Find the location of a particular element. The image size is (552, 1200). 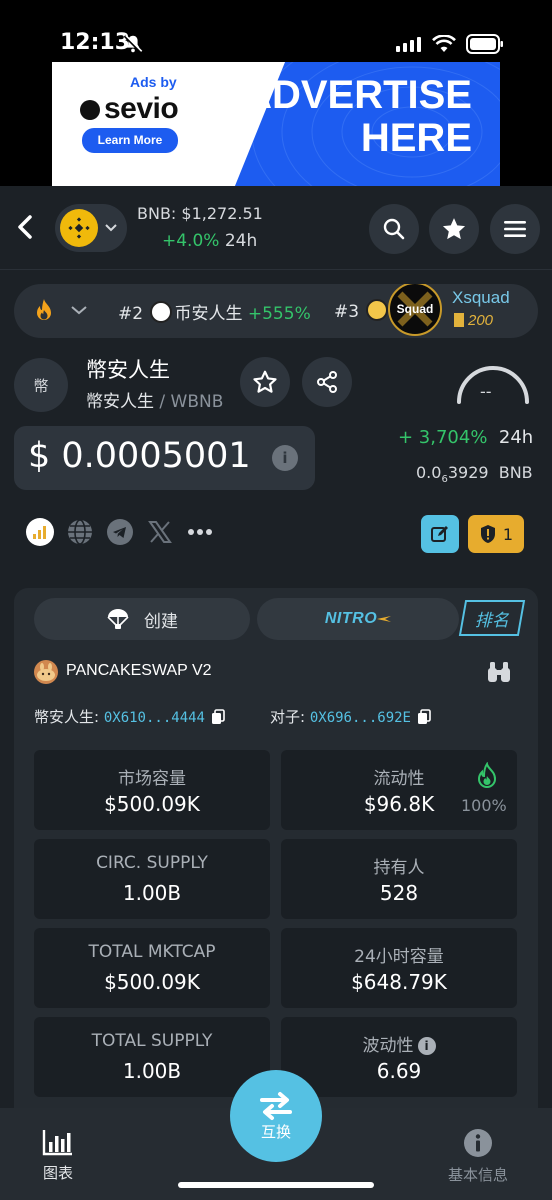

dex-name: PANCAKESWAP V2 is located at coordinates (139, 670).